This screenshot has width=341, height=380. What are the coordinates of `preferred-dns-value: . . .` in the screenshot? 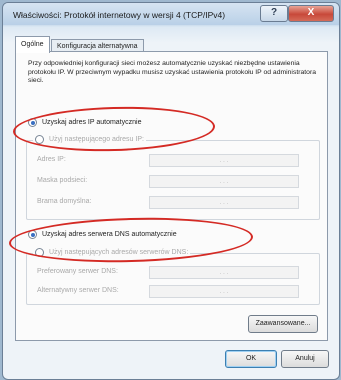 It's located at (224, 272).